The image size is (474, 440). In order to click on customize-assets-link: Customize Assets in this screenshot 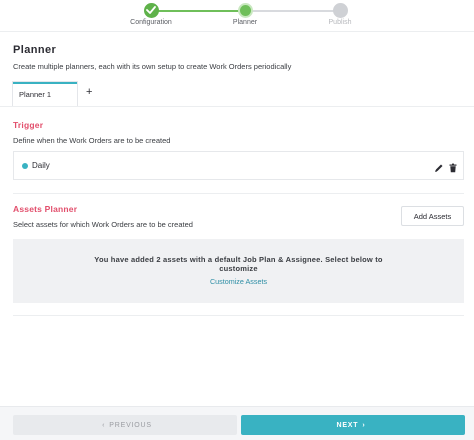, I will do `click(238, 281)`.